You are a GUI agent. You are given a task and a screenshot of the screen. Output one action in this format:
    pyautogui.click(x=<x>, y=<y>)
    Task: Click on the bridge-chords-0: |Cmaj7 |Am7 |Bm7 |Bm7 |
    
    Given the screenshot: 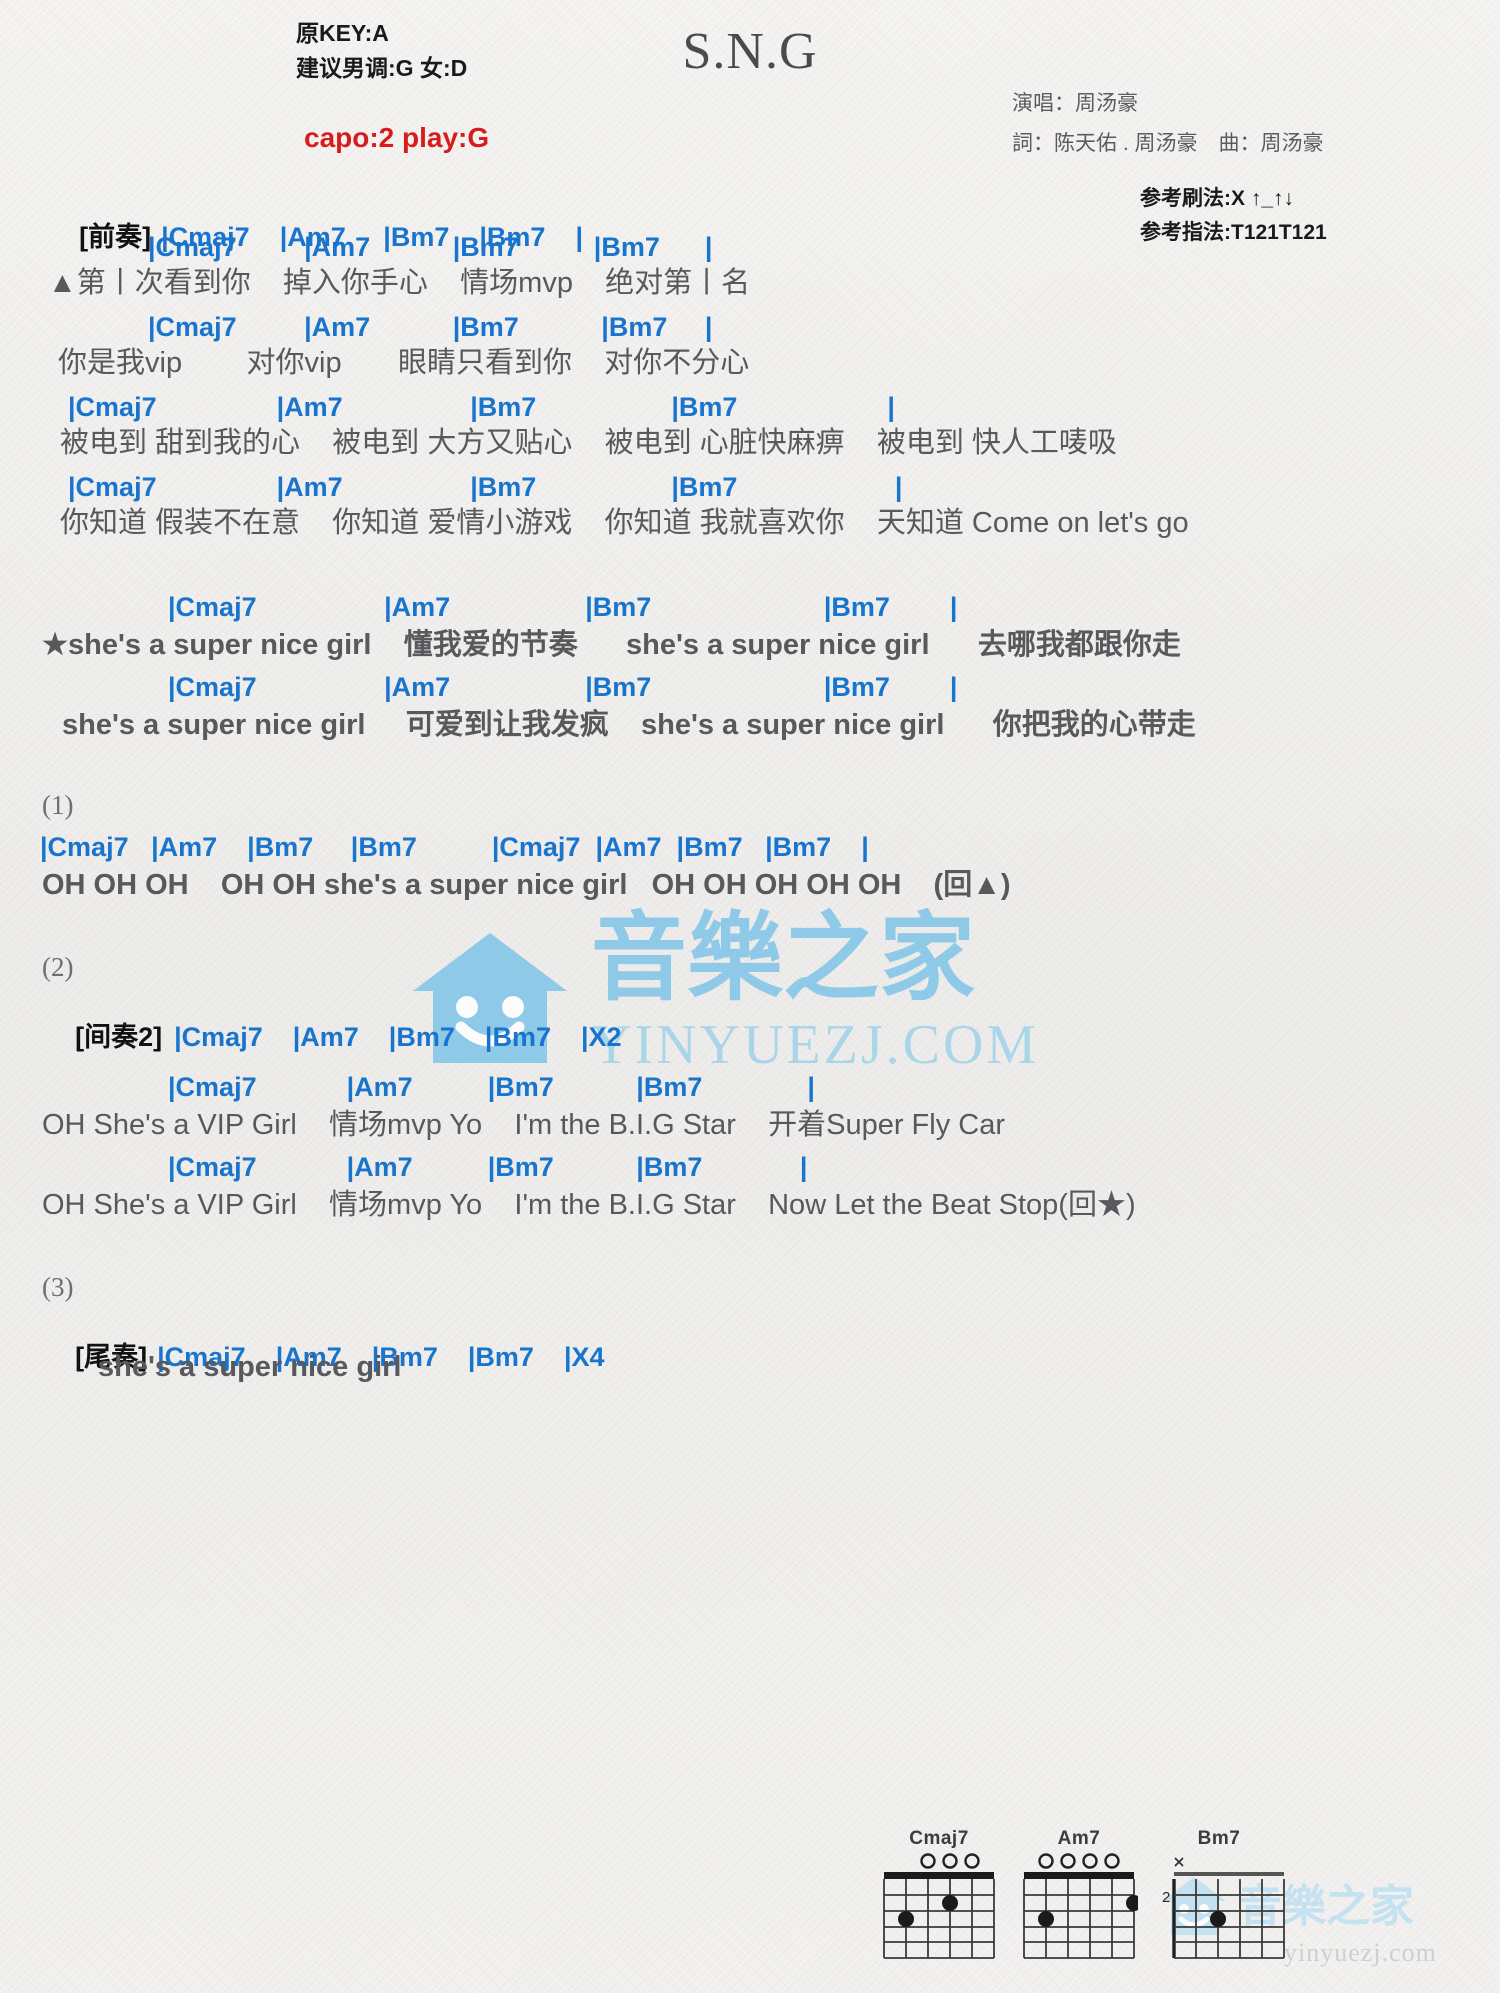 What is the action you would take?
    pyautogui.click(x=491, y=1087)
    